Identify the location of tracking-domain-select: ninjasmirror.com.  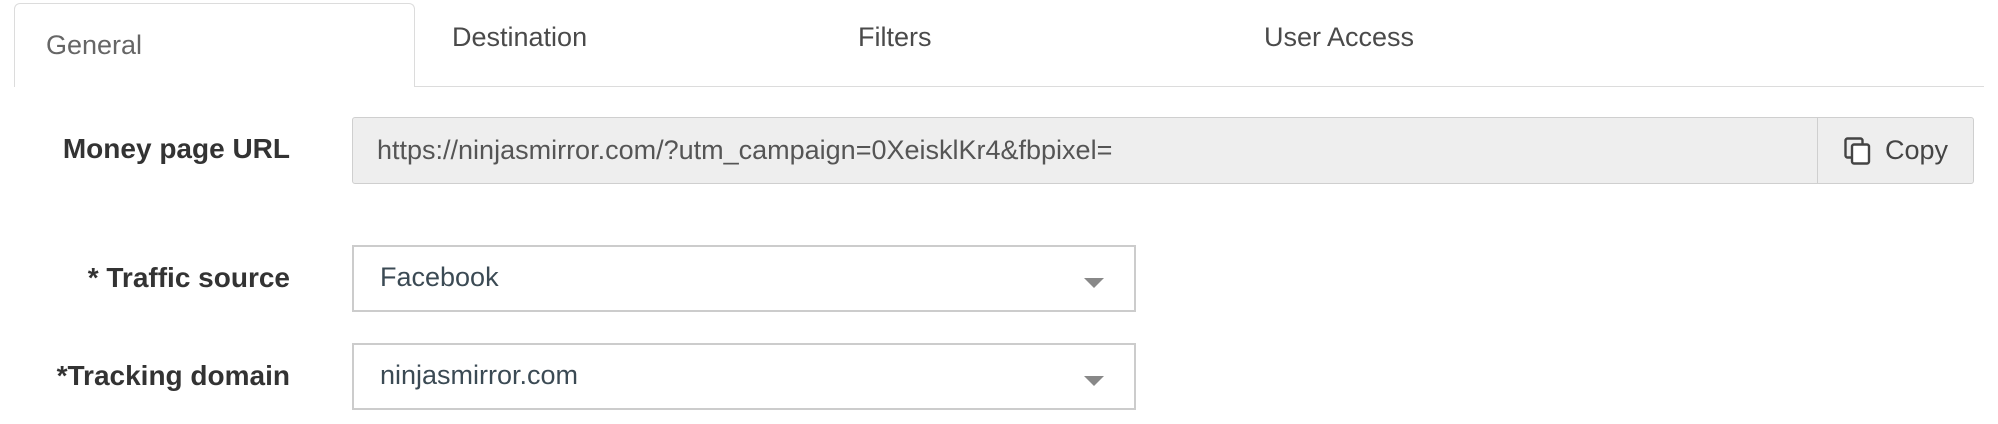
(744, 376).